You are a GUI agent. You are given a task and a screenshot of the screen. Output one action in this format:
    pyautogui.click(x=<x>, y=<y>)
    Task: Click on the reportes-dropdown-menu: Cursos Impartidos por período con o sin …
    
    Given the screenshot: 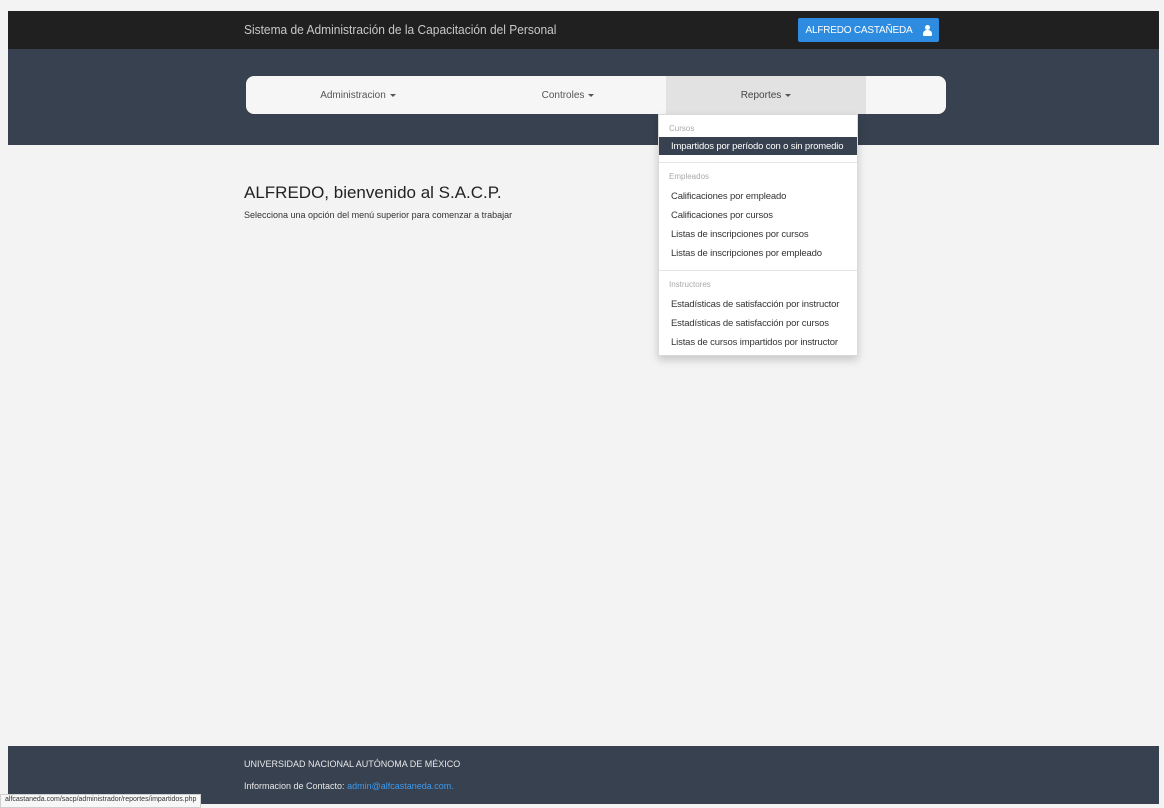 What is the action you would take?
    pyautogui.click(x=758, y=235)
    